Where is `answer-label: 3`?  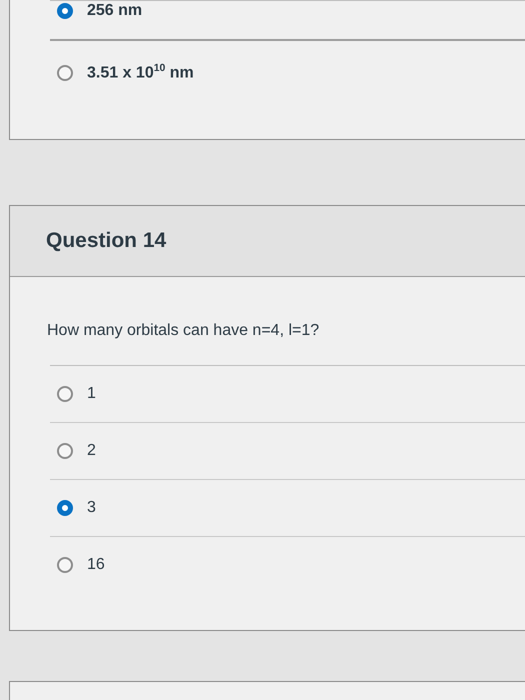
answer-label: 3 is located at coordinates (91, 508).